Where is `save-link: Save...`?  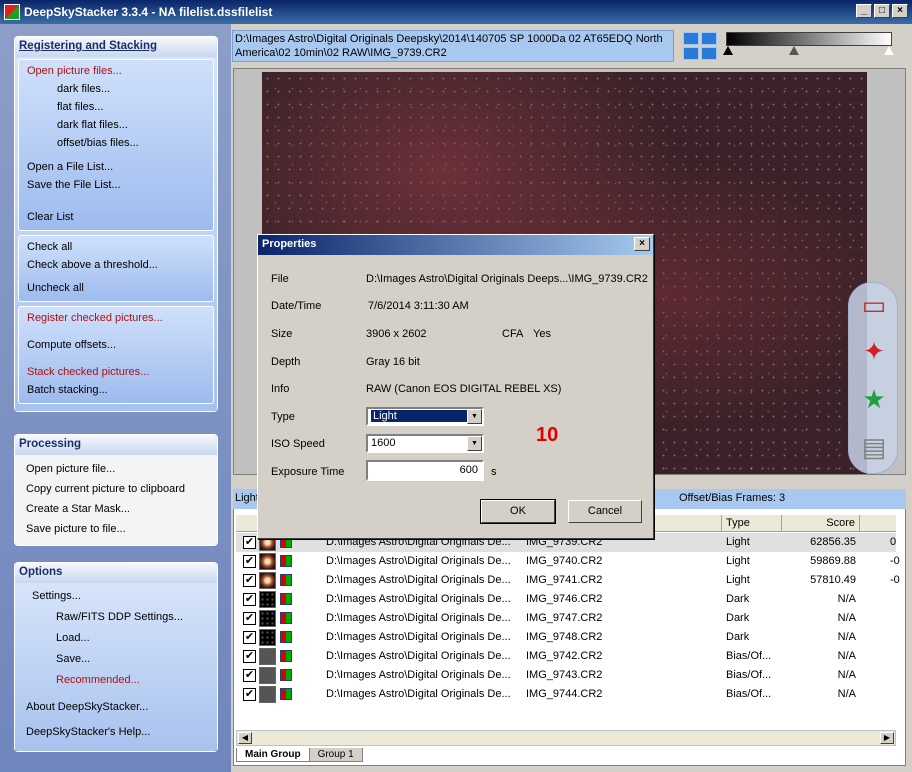
save-link: Save... is located at coordinates (116, 659).